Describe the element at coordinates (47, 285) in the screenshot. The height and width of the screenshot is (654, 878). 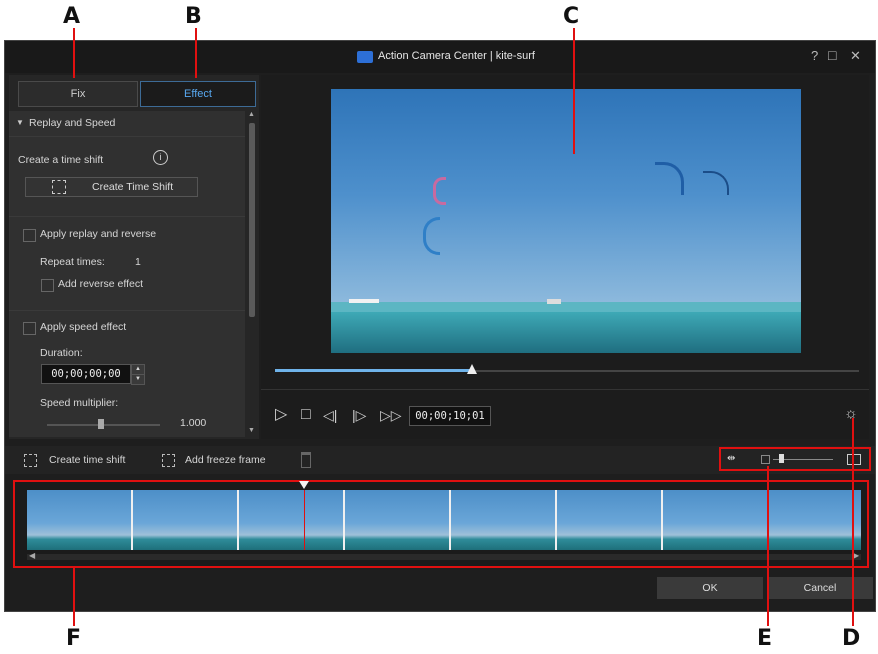
I see `reverse-checkbox` at that location.